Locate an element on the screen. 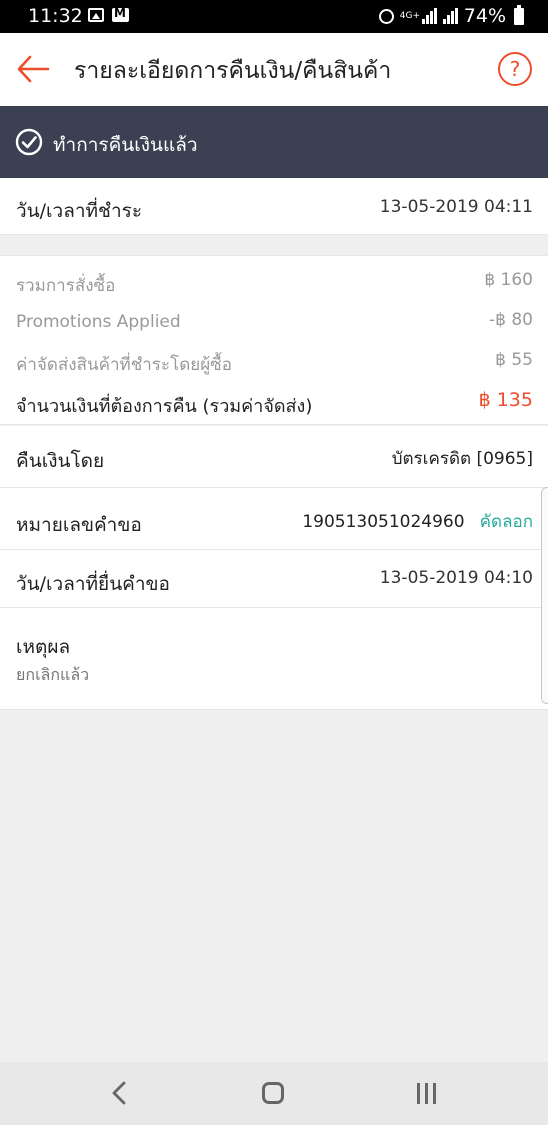 The image size is (548, 1125). app-bar: รายละเอียดการคืนเงิน/คืนสินค้า ? is located at coordinates (274, 70).